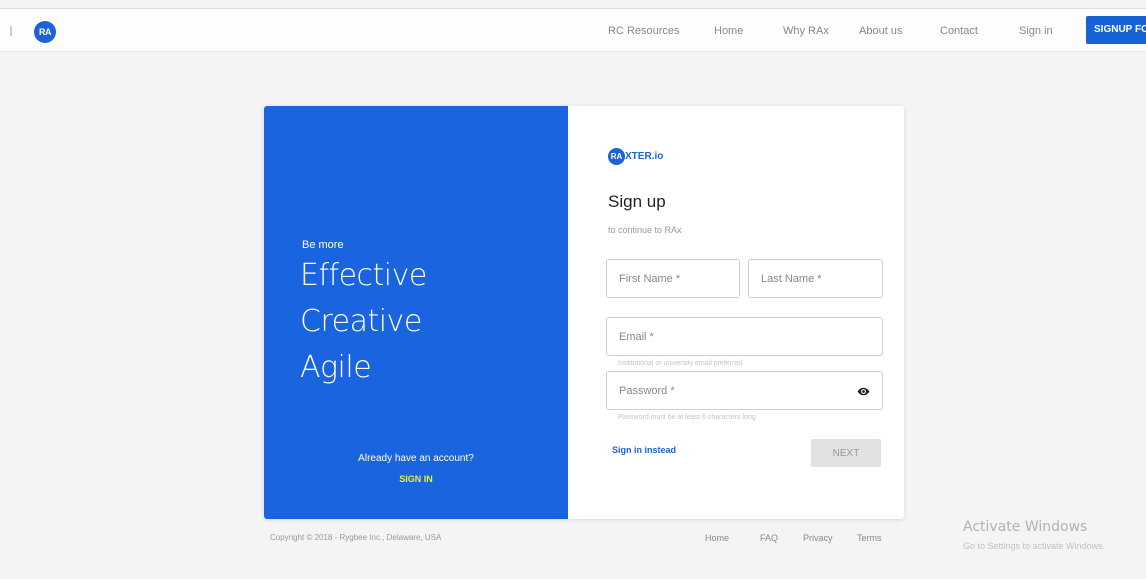 Image resolution: width=1146 pixels, height=579 pixels. I want to click on footer-link-terms: Terms, so click(869, 538).